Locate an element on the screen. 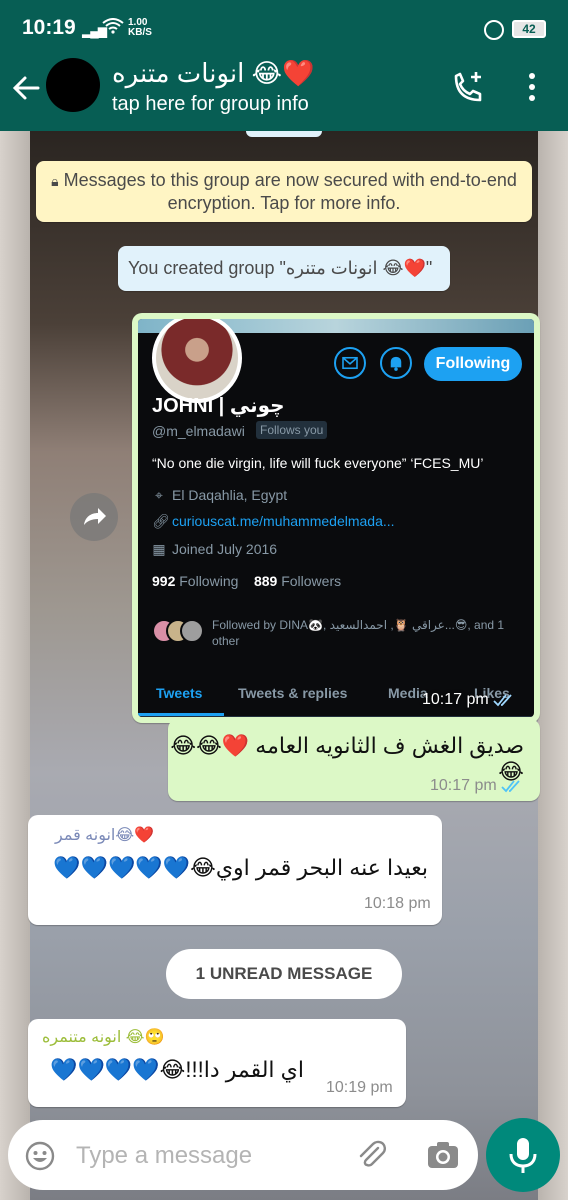 Image resolution: width=568 pixels, height=1200 pixels. chat-header: انونات متنره 😂❤️ tap here for group info is located at coordinates (284, 94).